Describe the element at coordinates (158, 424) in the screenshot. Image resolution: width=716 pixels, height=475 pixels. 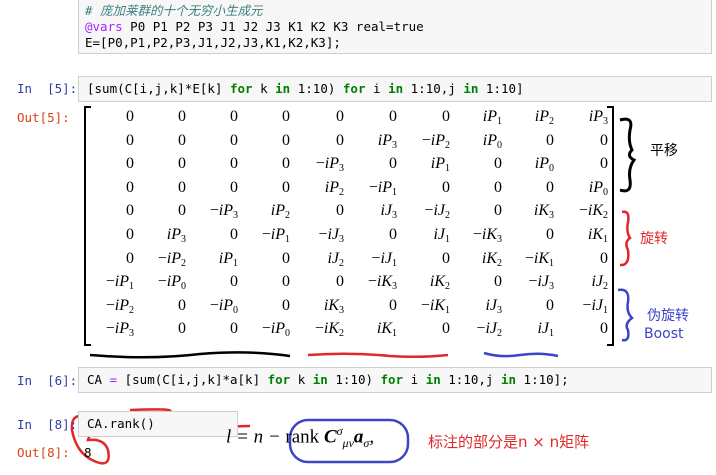
I see `code-cell-8: CA.rank()` at that location.